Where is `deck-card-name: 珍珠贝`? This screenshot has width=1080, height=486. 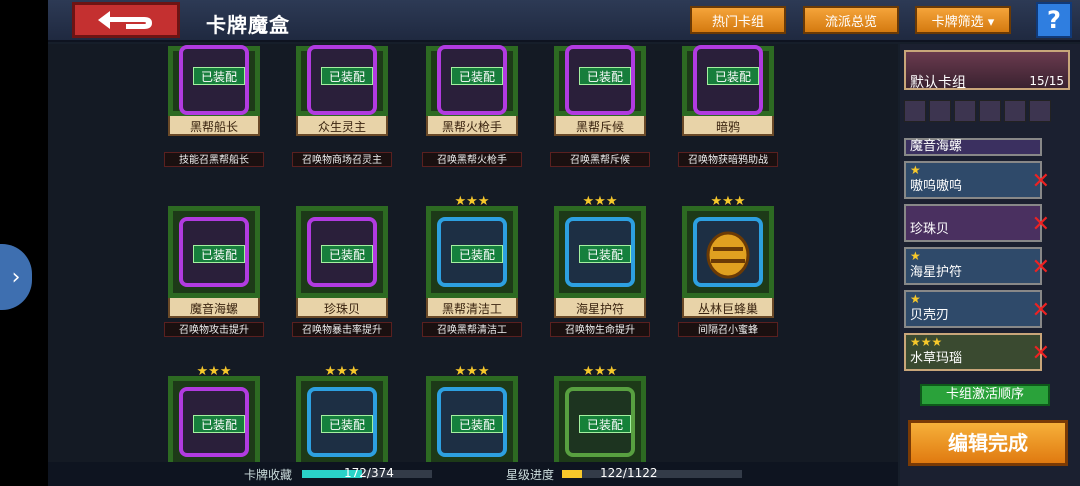
deck-card-name: 珍珠贝 is located at coordinates (930, 229).